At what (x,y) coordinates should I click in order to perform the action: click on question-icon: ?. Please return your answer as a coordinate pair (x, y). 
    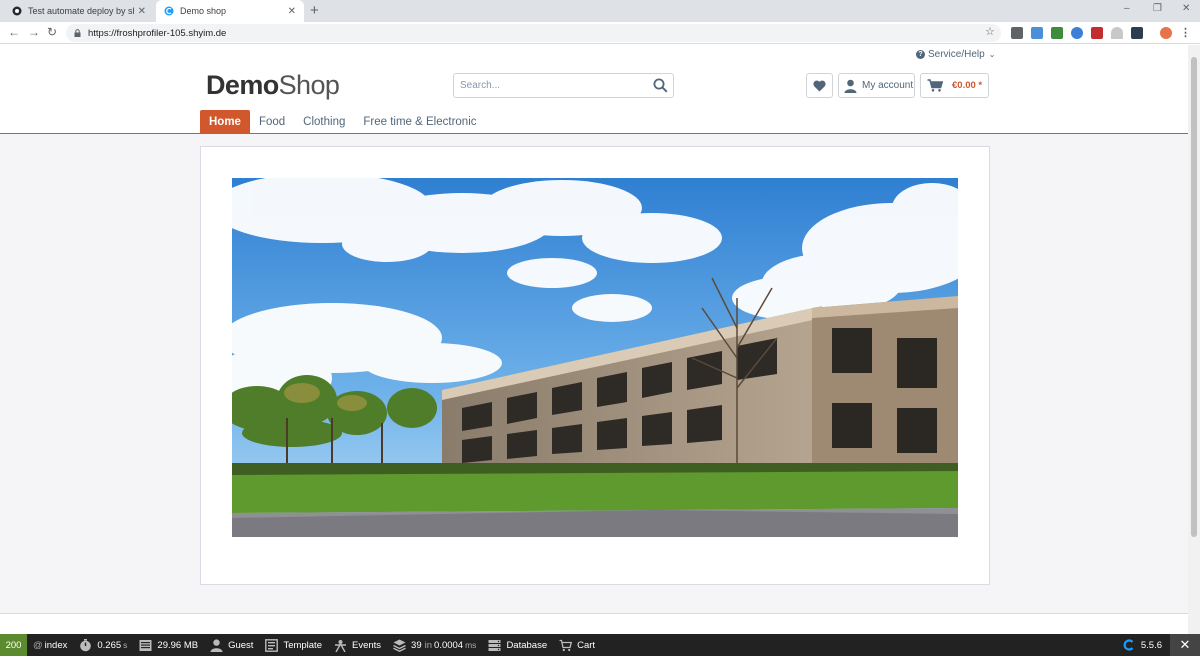
    Looking at the image, I should click on (920, 54).